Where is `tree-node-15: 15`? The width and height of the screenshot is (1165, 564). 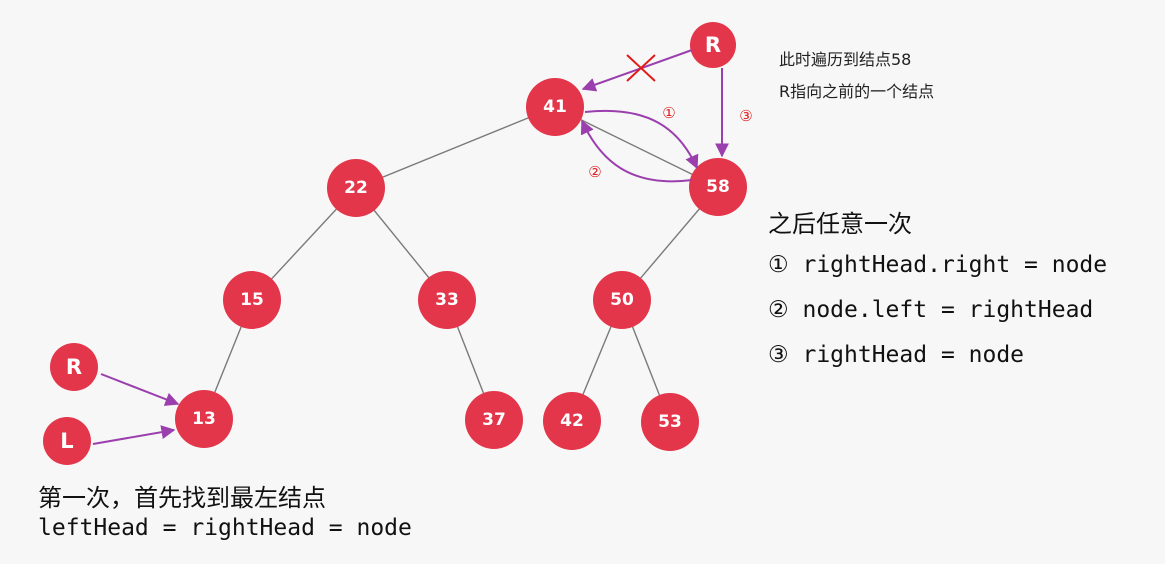
tree-node-15: 15 is located at coordinates (252, 300).